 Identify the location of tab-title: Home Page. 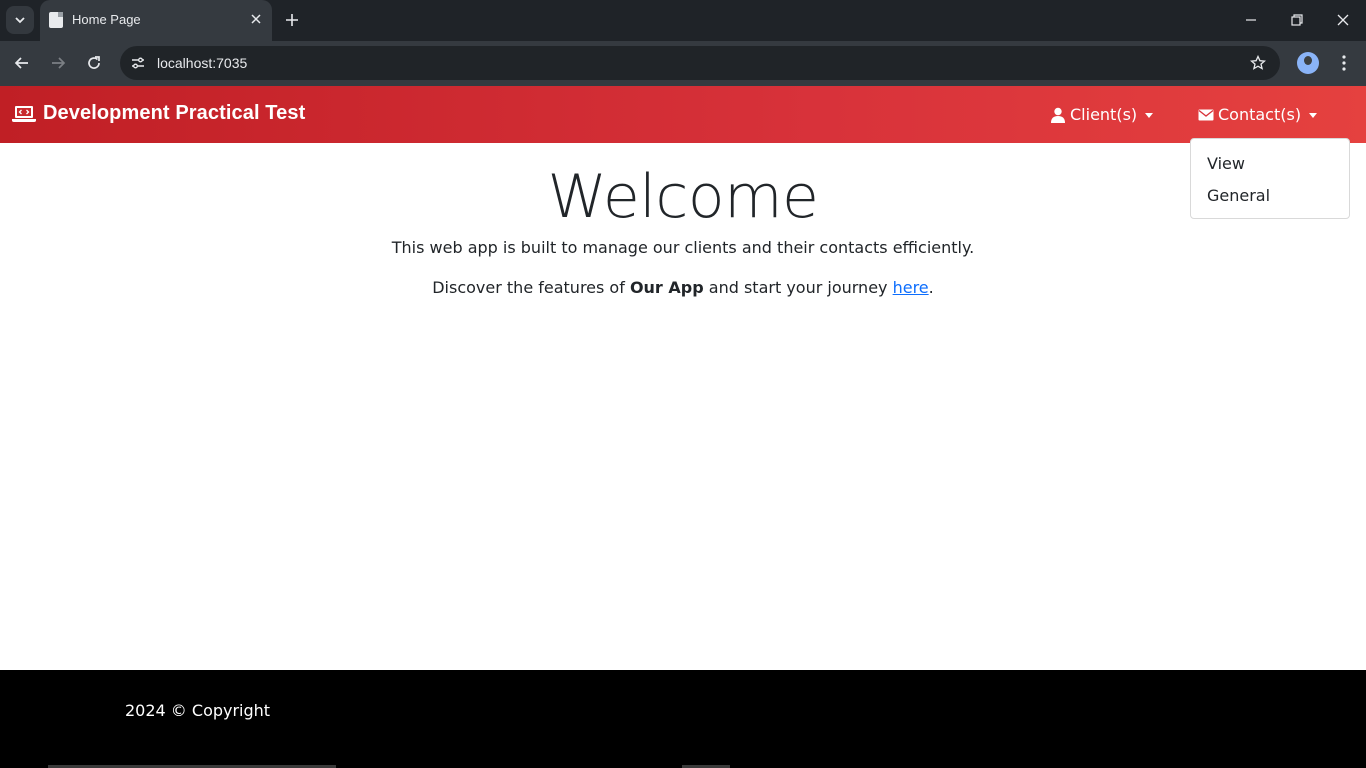
(106, 19).